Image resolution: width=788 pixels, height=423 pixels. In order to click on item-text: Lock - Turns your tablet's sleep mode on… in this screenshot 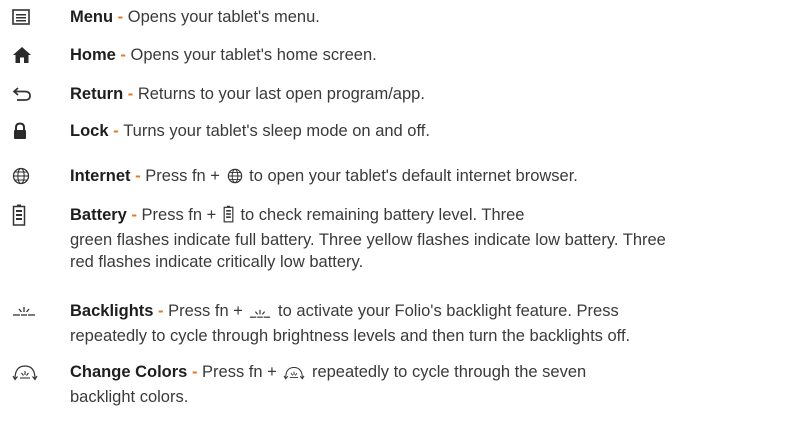, I will do `click(426, 131)`.